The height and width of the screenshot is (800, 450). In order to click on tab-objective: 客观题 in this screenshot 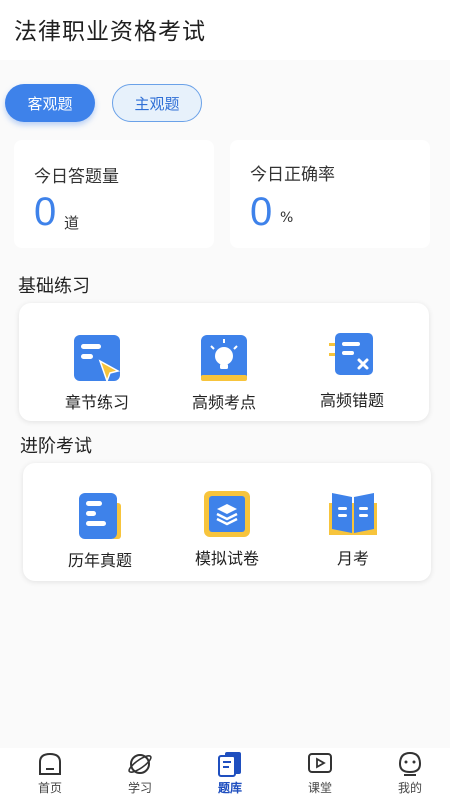, I will do `click(50, 103)`.